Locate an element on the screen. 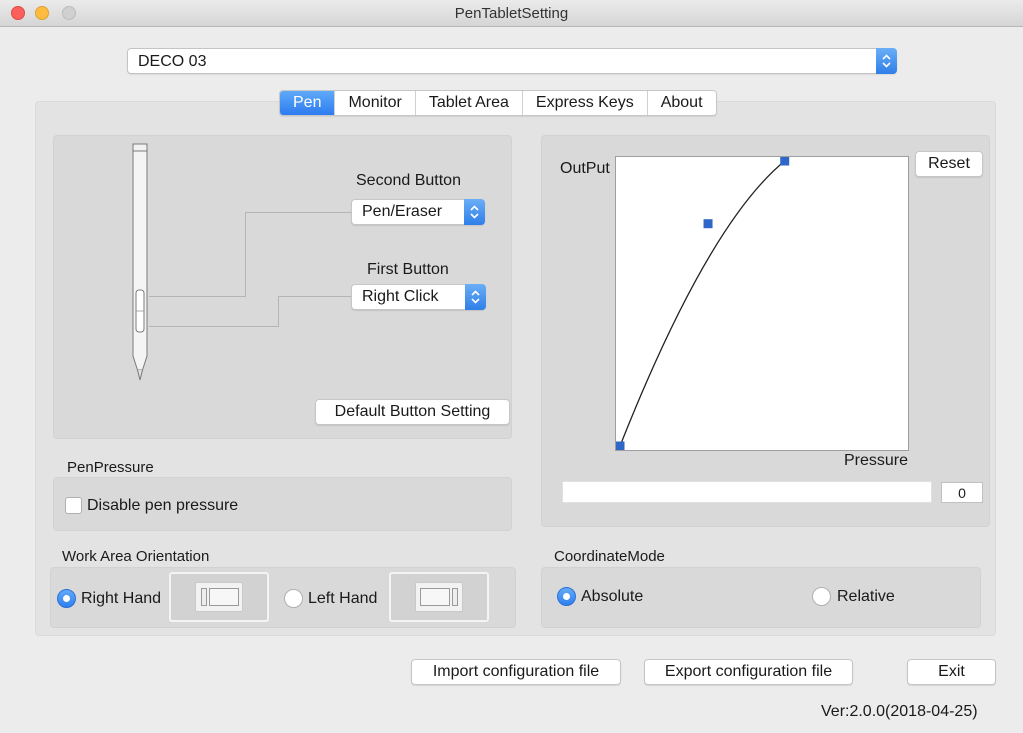  pressure-axis-label: Pressure is located at coordinates (876, 460).